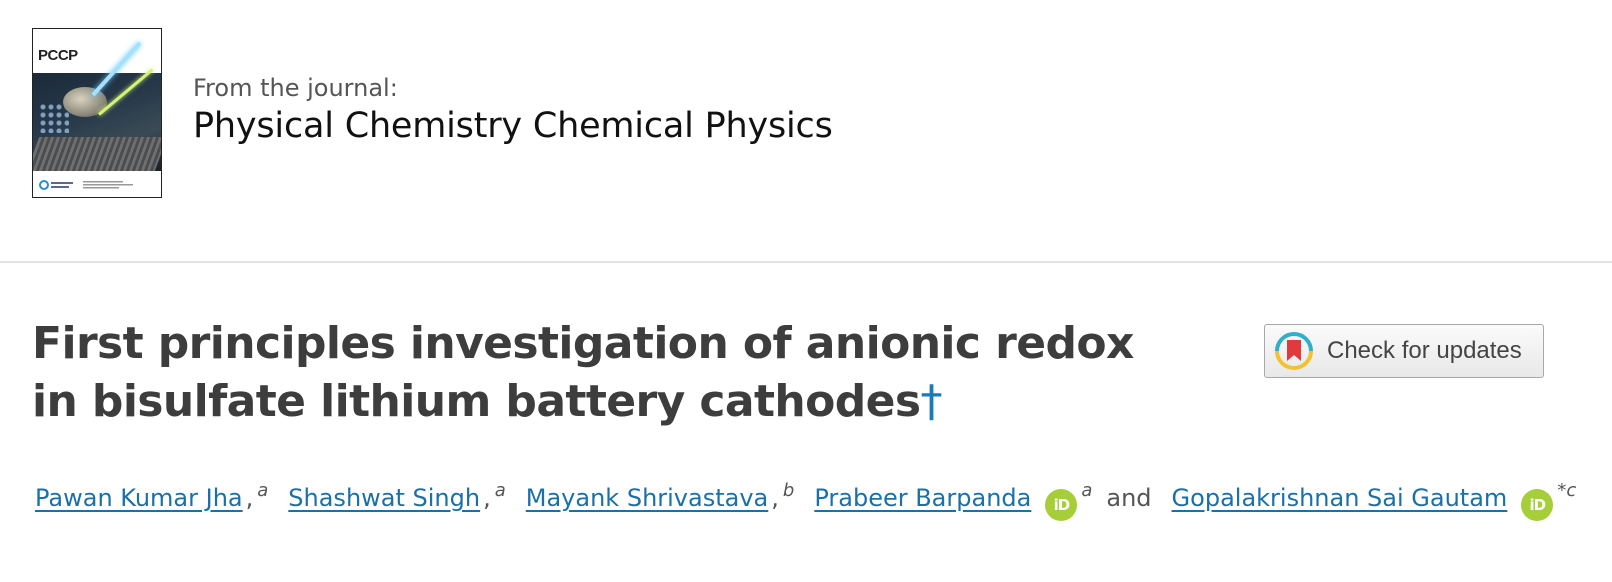  I want to click on author-link: Prabeer Barpanda, so click(922, 498).